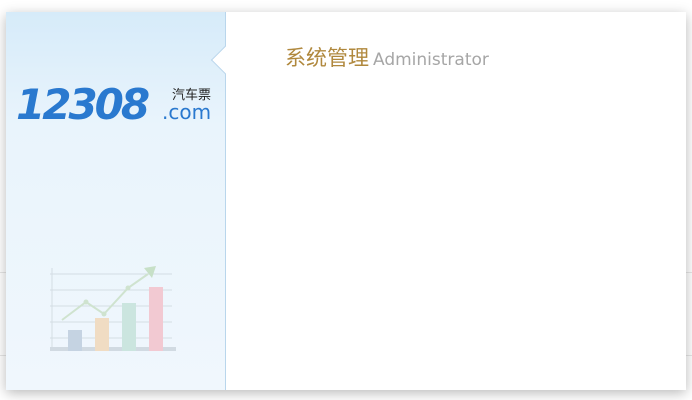  I want to click on logo-domain-text: .com, so click(187, 112).